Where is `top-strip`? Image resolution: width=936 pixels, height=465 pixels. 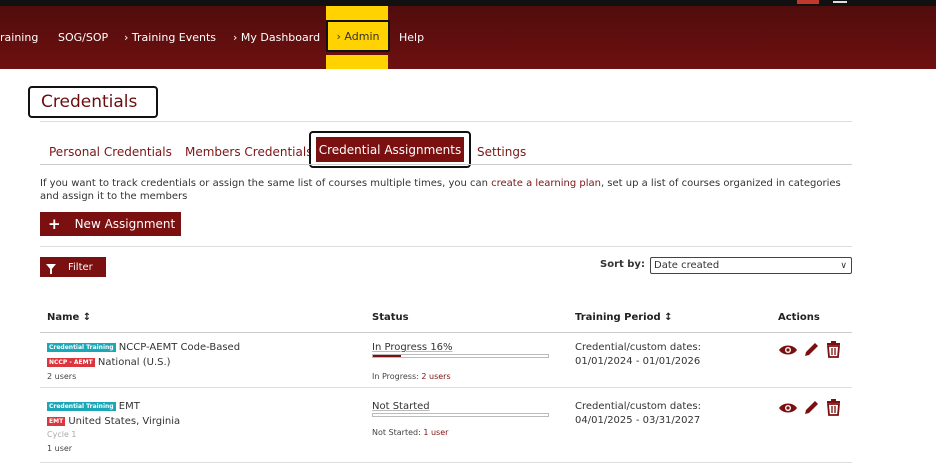 top-strip is located at coordinates (468, 3).